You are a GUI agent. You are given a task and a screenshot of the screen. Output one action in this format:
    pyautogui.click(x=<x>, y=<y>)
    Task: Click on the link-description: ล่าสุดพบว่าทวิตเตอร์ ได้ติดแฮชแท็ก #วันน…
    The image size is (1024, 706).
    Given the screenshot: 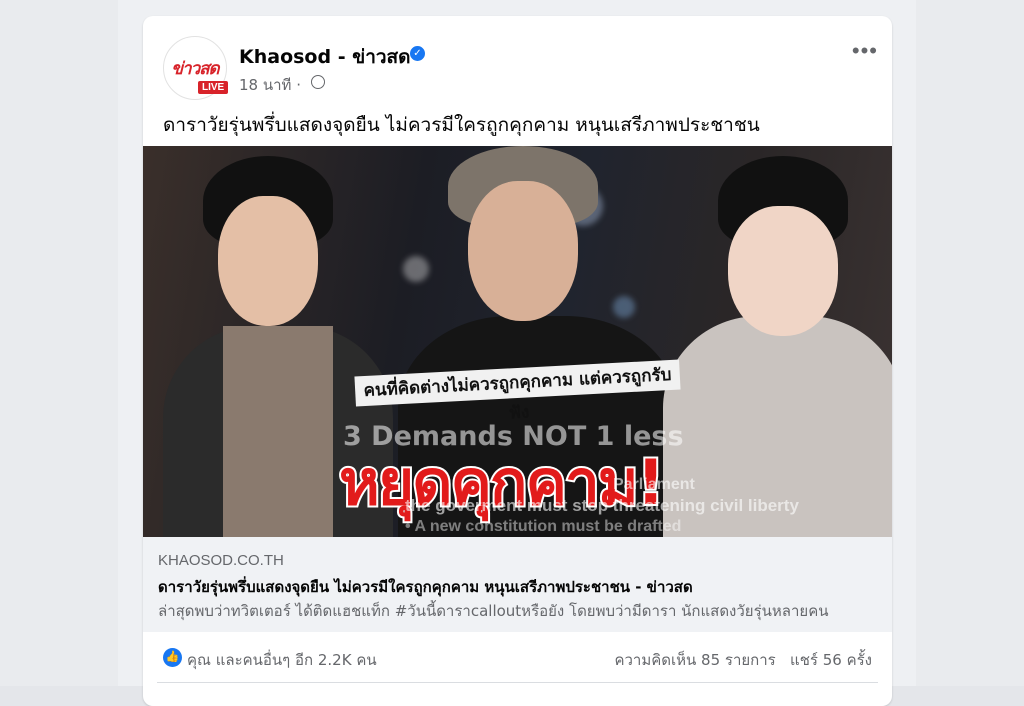 What is the action you would take?
    pyautogui.click(x=493, y=611)
    